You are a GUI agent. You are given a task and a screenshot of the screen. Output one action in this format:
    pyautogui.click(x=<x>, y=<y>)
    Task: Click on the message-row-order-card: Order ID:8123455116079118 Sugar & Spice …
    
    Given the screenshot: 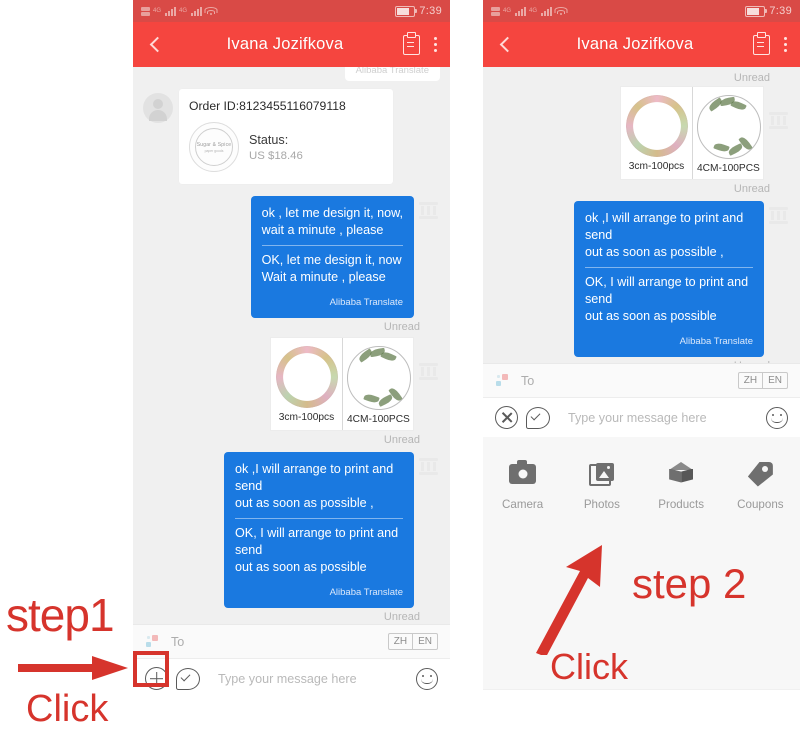 What is the action you would take?
    pyautogui.click(x=291, y=136)
    